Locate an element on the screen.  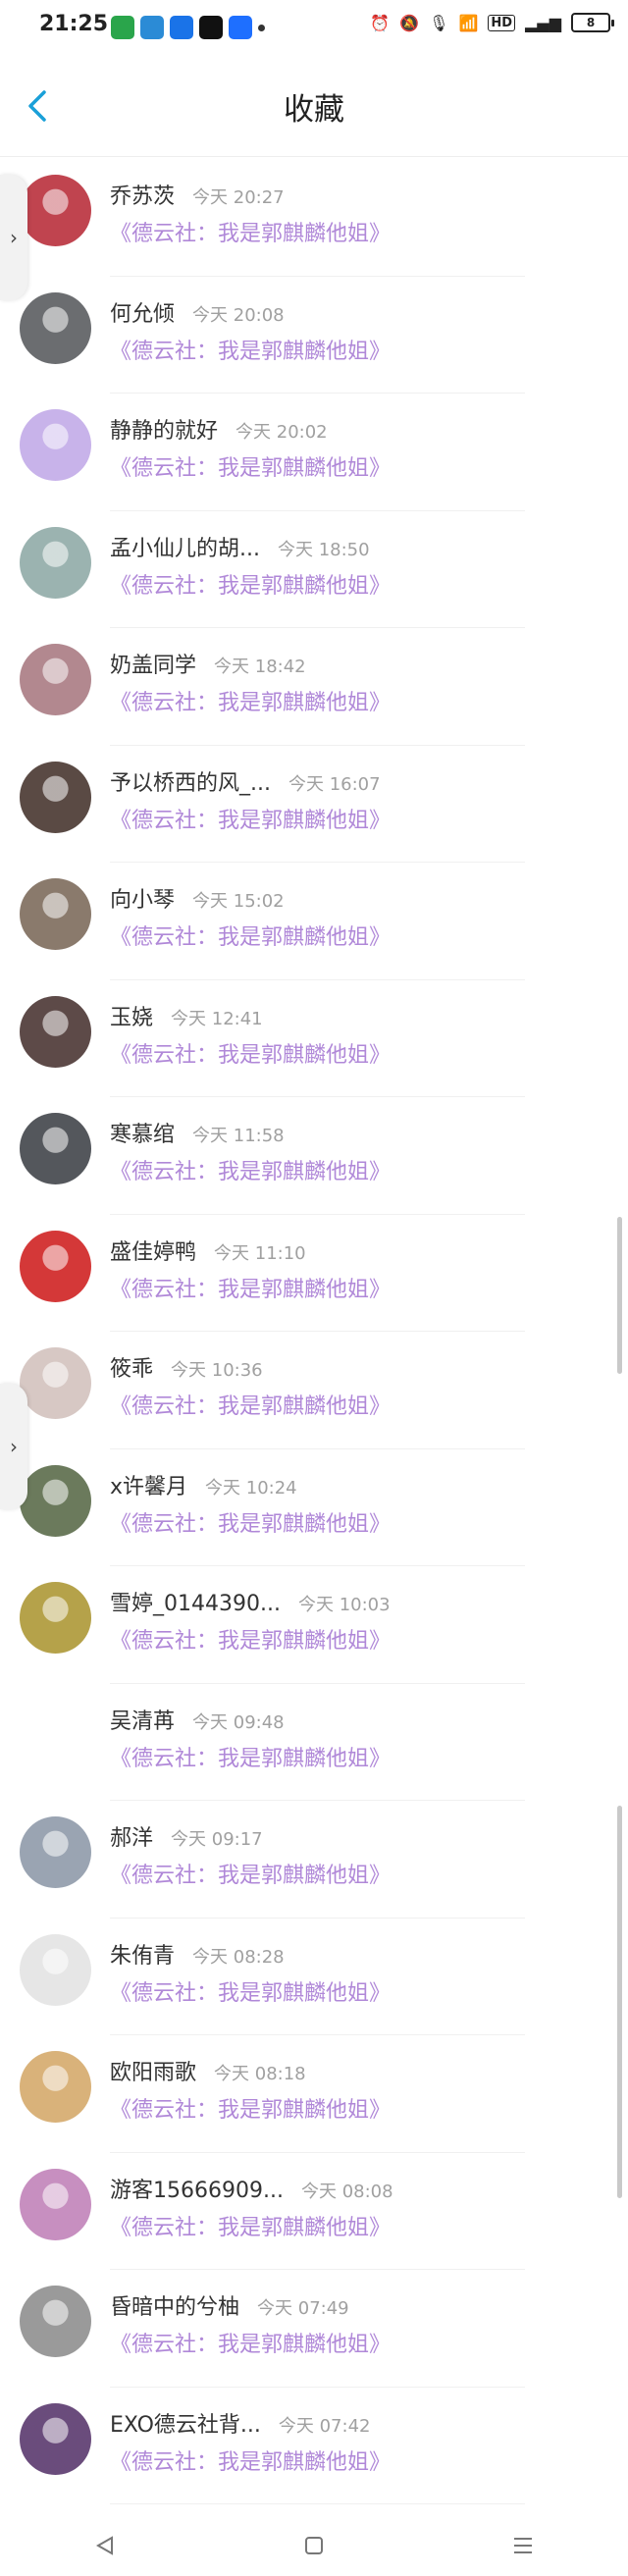
user-name: 静静的就好 is located at coordinates (164, 431).